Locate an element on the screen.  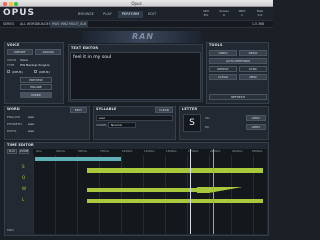
timeline-play-button: PLAY is located at coordinates (12, 151).